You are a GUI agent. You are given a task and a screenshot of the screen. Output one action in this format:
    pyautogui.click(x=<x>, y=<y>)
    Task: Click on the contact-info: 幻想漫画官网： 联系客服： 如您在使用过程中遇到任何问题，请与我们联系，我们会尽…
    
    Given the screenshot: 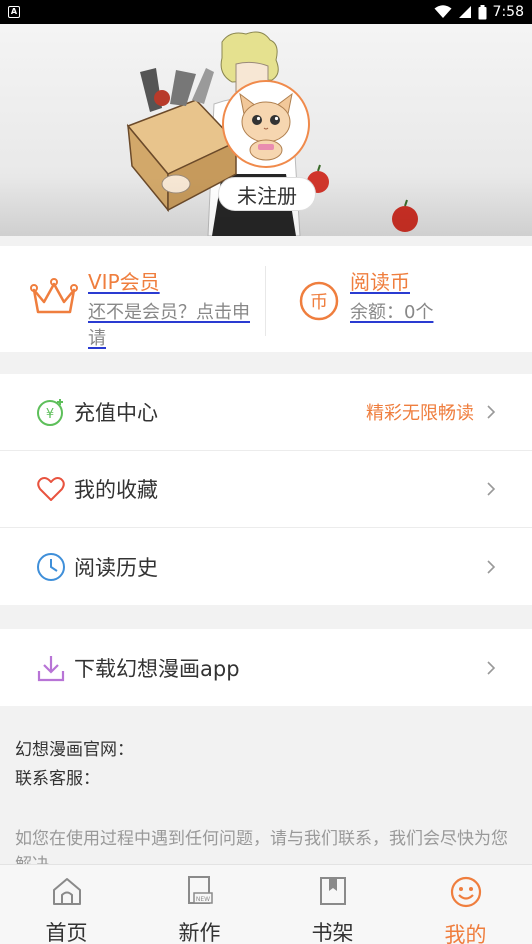 What is the action you would take?
    pyautogui.click(x=267, y=807)
    